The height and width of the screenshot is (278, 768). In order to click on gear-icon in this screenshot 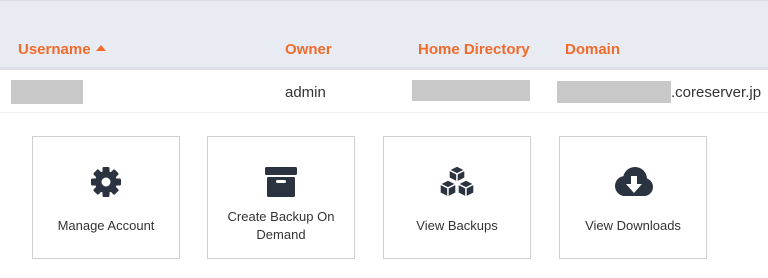, I will do `click(106, 182)`.